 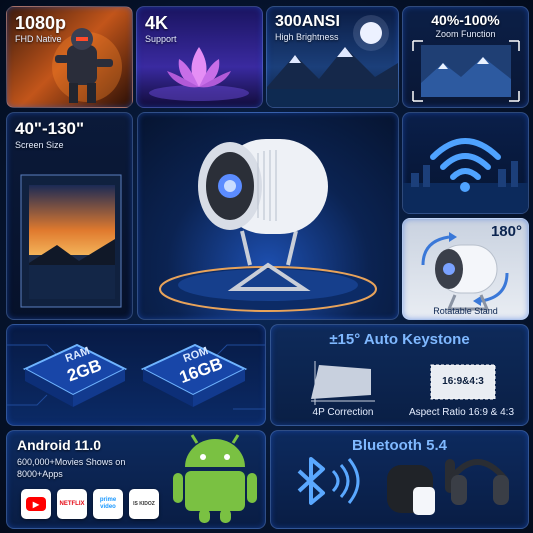 I want to click on aspect-ratio-box-label: 16:9&4:3, so click(x=463, y=381).